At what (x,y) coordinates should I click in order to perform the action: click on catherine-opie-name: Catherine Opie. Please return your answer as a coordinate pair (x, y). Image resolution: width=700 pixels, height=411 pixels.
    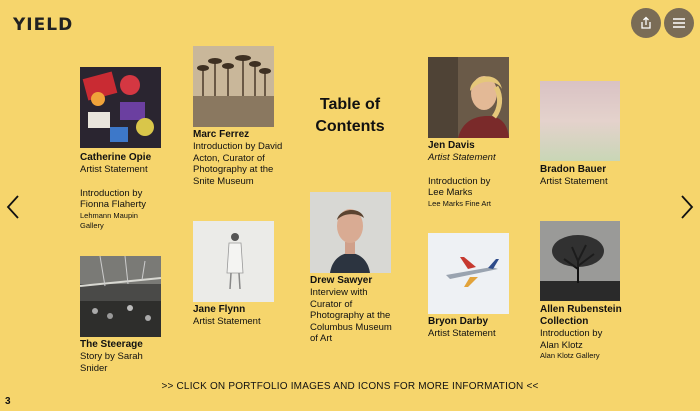
    Looking at the image, I should click on (130, 158).